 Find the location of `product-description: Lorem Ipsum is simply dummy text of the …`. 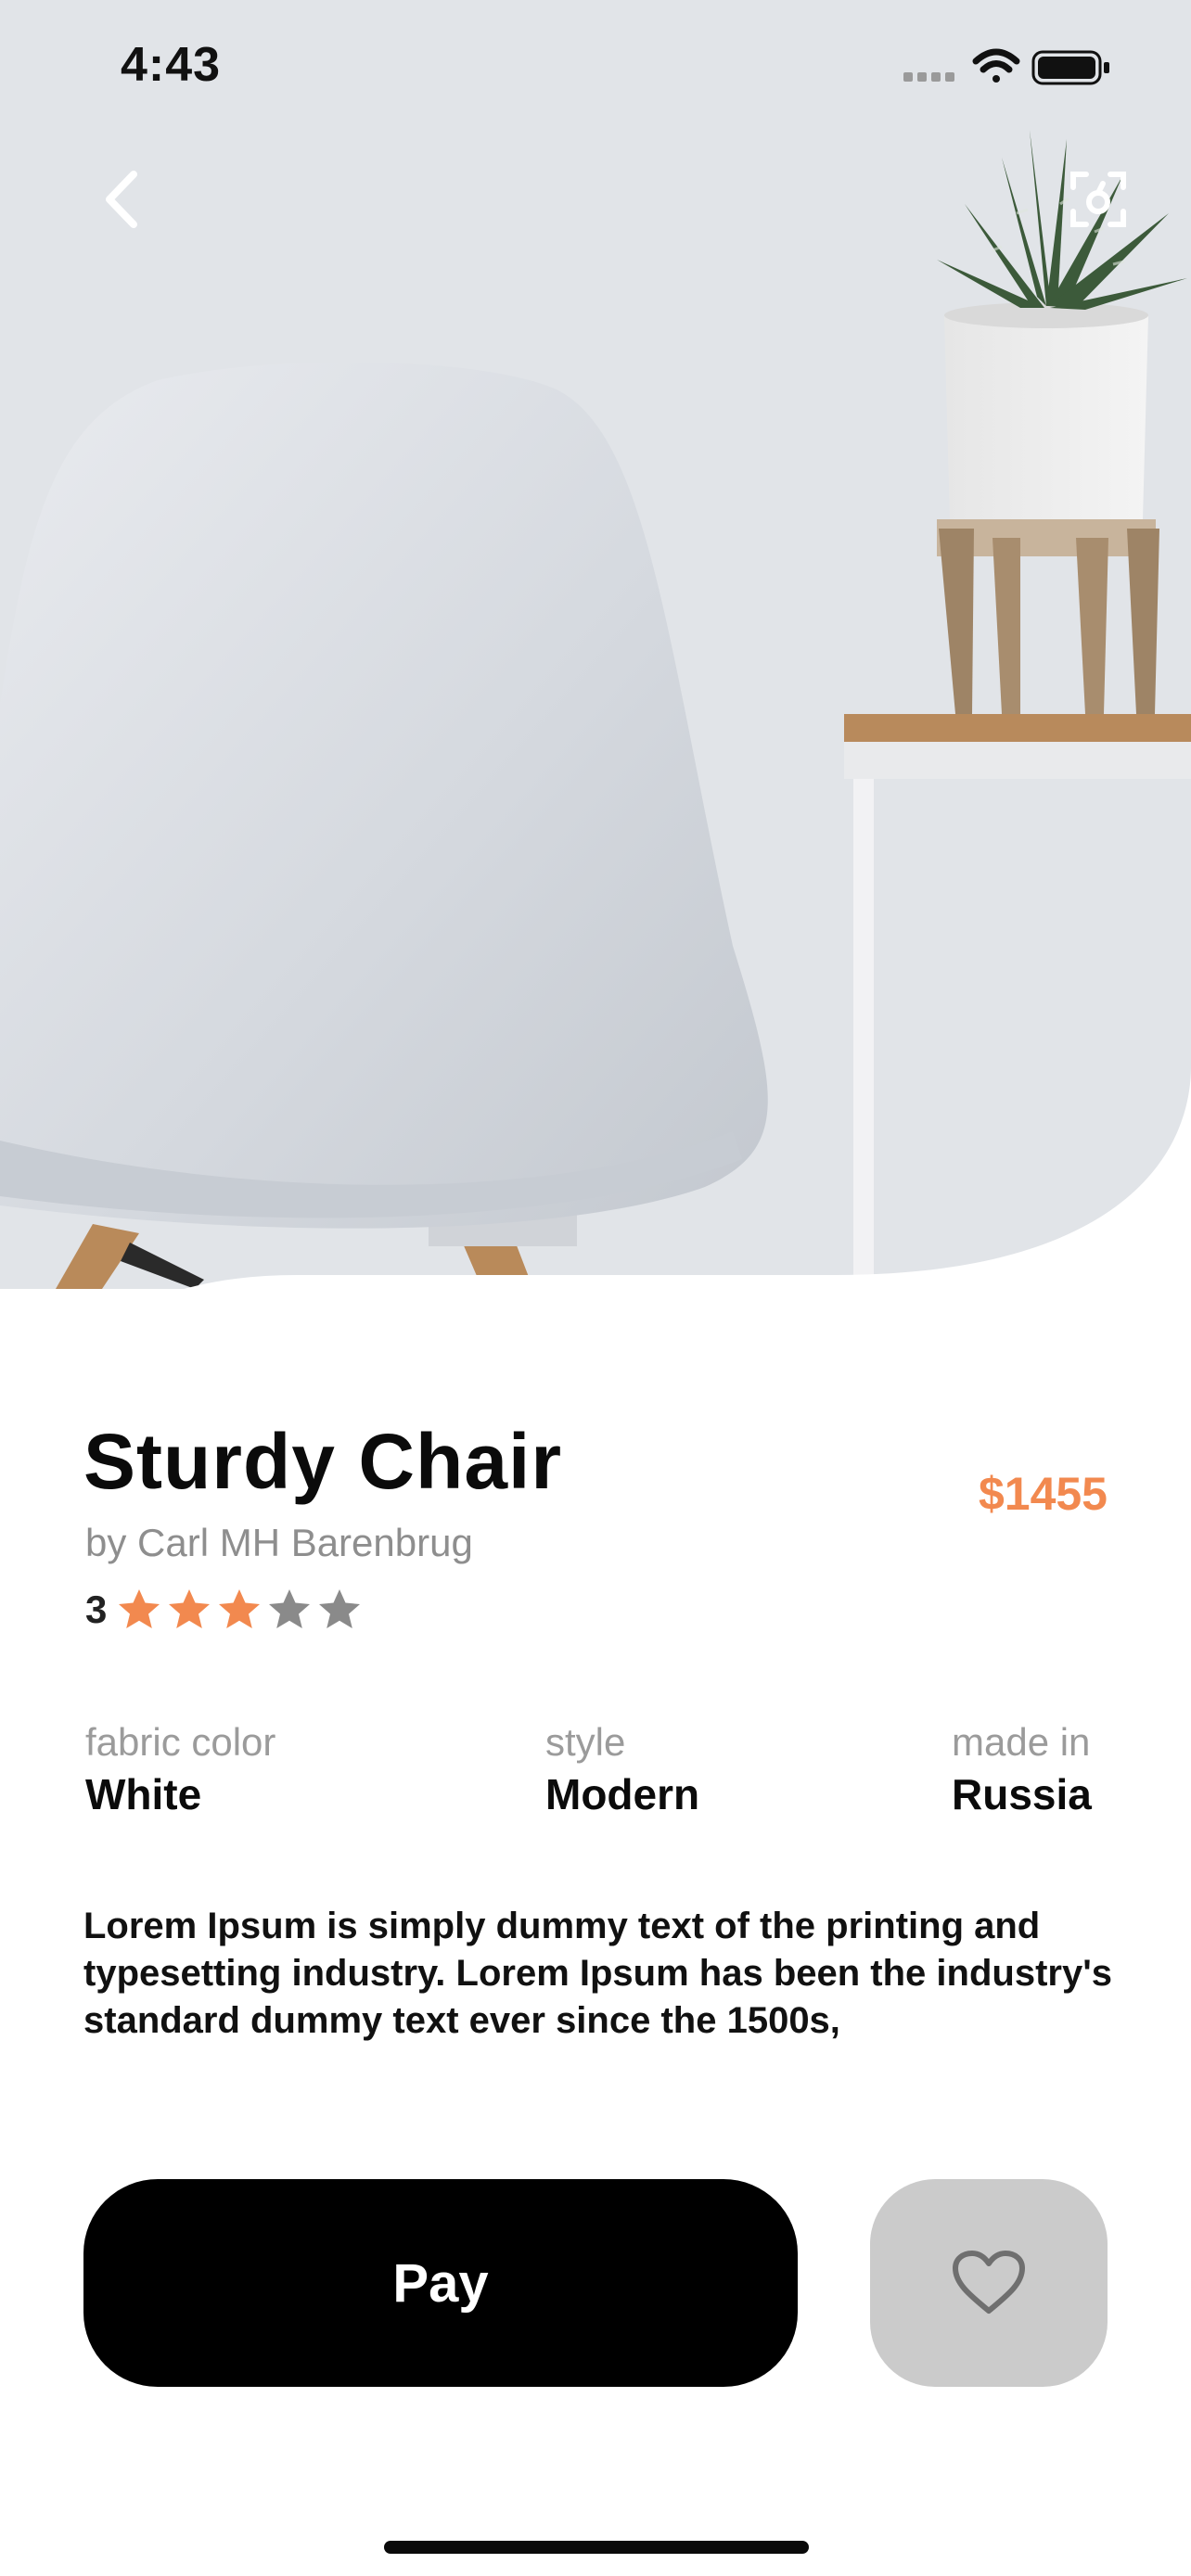

product-description: Lorem Ipsum is simply dummy text of the … is located at coordinates (597, 1973).